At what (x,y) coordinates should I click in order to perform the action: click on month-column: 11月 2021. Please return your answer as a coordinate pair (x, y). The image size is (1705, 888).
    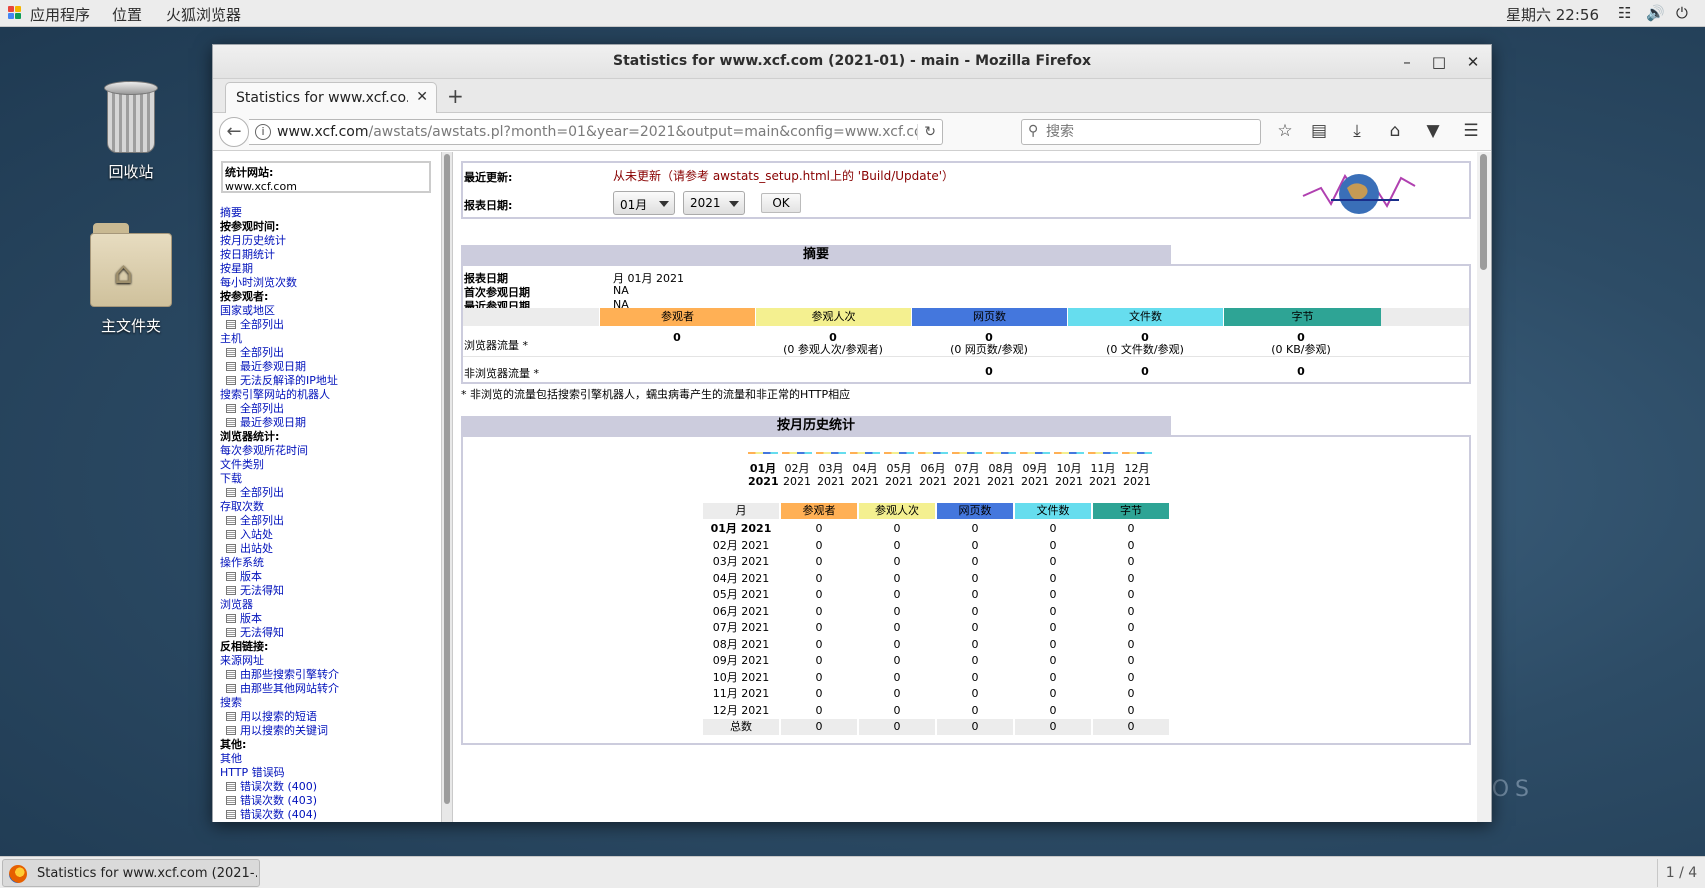
    Looking at the image, I should click on (1103, 470).